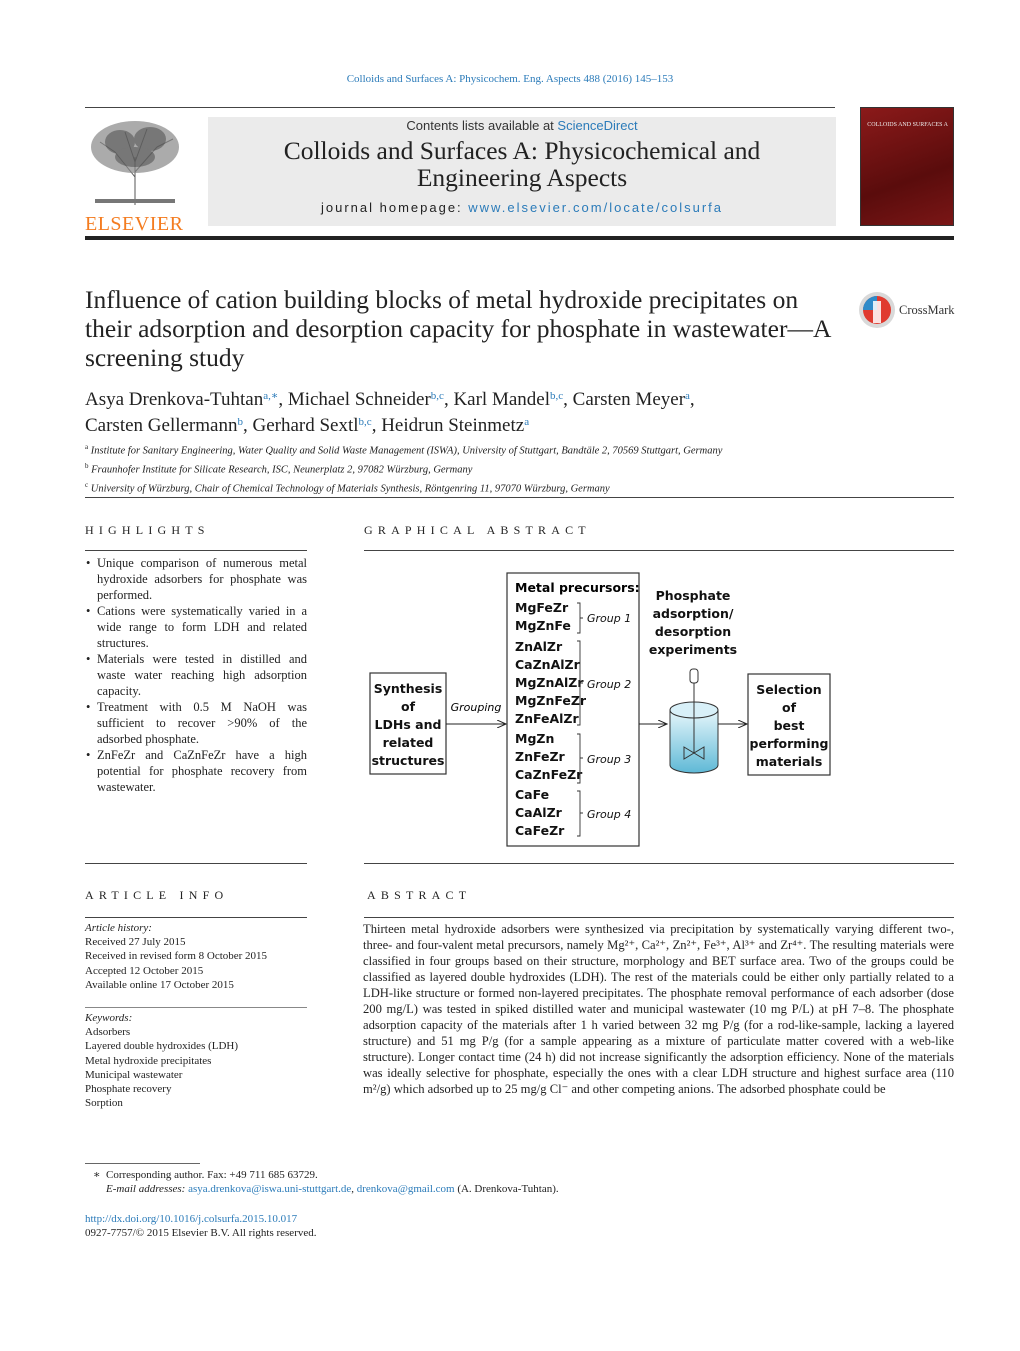 This screenshot has width=1020, height=1351. What do you see at coordinates (147, 530) in the screenshot?
I see `highlights-heading: HIGHLIGHTS` at bounding box center [147, 530].